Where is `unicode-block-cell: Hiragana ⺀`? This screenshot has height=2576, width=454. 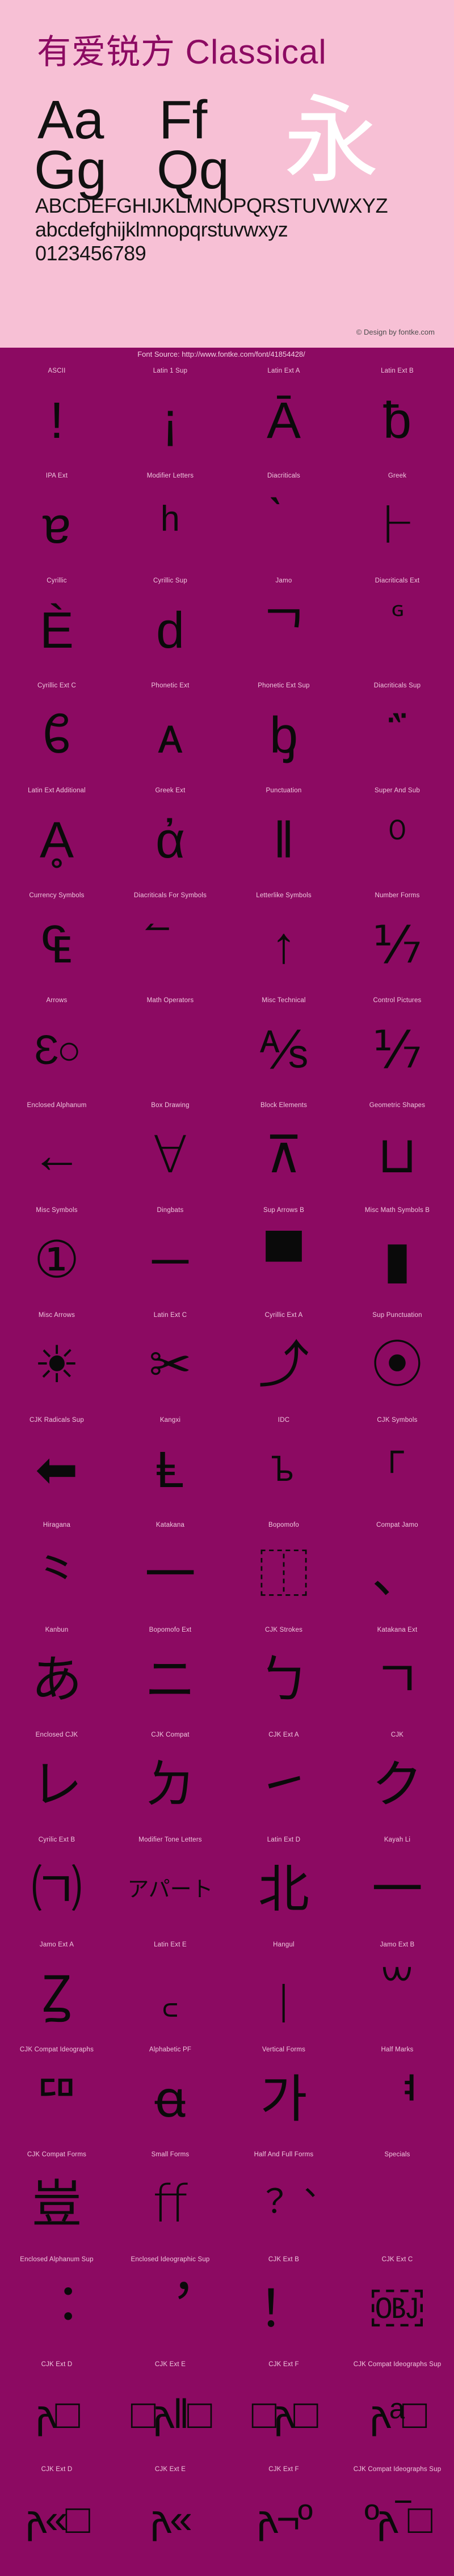 unicode-block-cell: Hiragana ⺀ is located at coordinates (57, 1571).